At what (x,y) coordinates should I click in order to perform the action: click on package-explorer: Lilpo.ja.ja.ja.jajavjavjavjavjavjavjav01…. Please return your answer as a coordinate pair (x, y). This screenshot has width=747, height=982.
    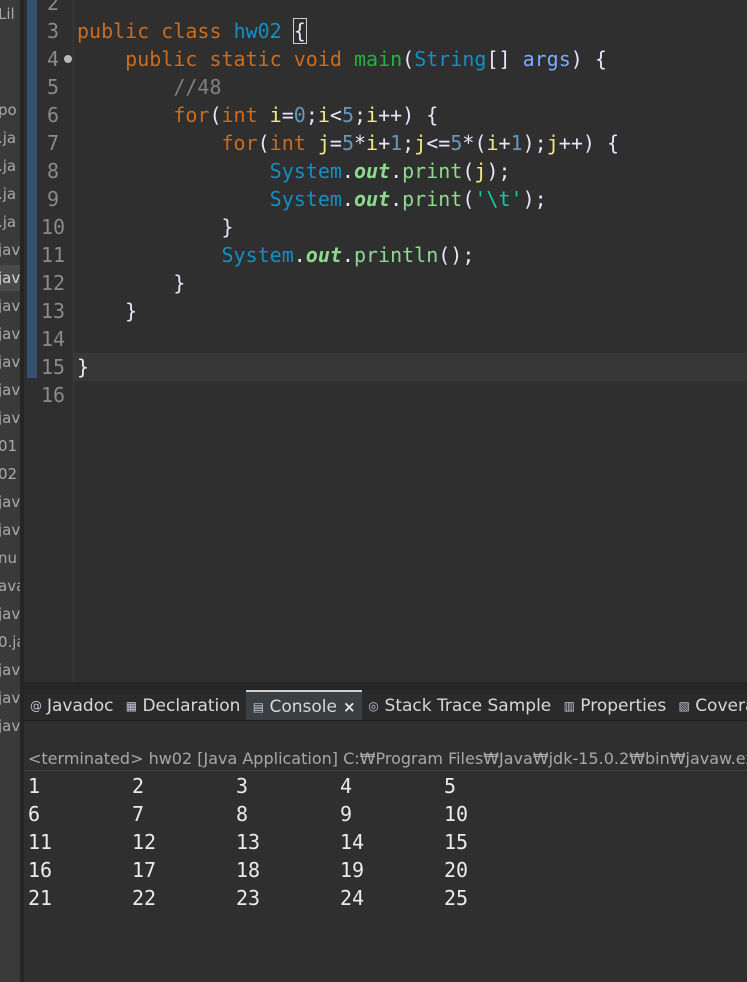
    Looking at the image, I should click on (10, 491).